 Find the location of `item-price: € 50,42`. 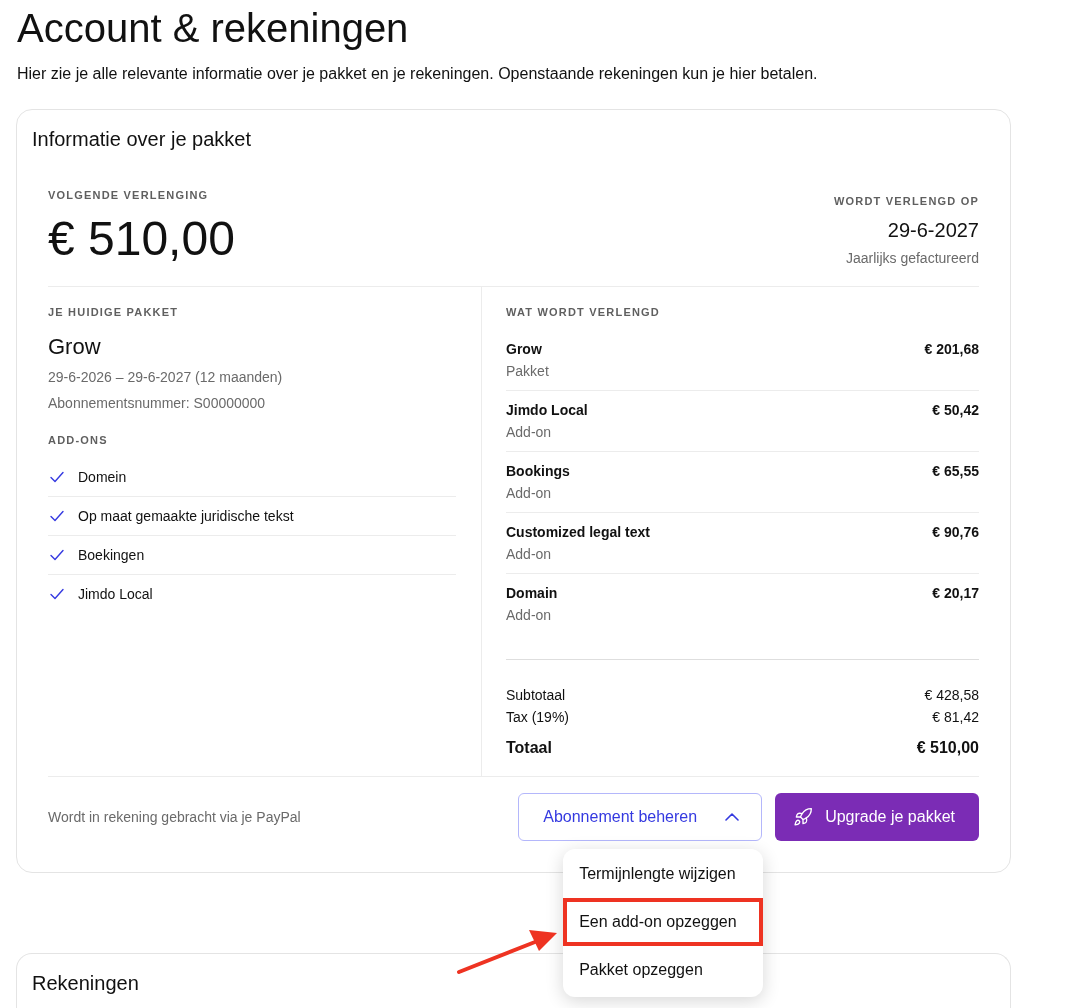

item-price: € 50,42 is located at coordinates (955, 410).